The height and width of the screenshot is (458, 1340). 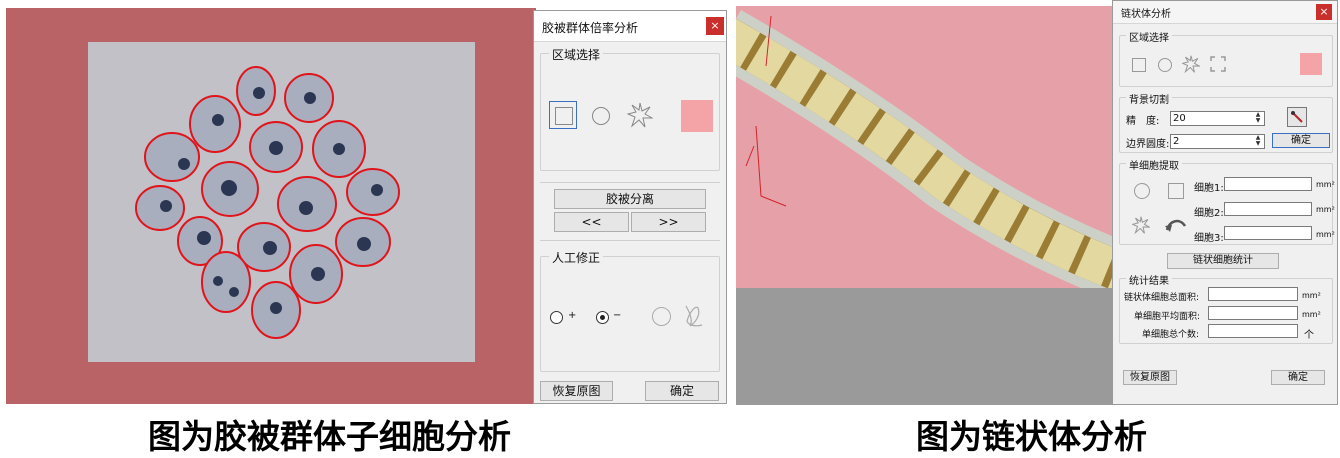 I want to click on manual-correction-group: 人工修正 + −, so click(x=630, y=310).